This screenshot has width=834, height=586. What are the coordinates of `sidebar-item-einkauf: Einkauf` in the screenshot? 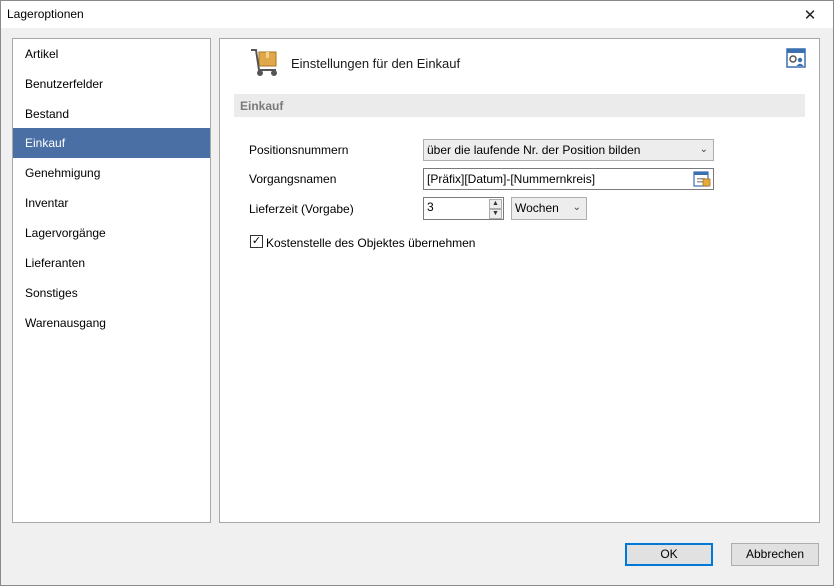 It's located at (111, 143).